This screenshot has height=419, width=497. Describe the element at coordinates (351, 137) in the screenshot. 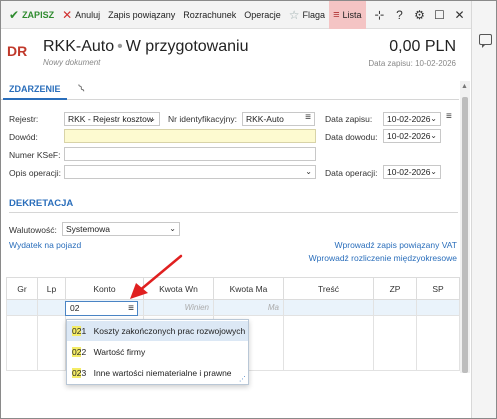

I see `proof-date-label: Data dowodu:` at that location.